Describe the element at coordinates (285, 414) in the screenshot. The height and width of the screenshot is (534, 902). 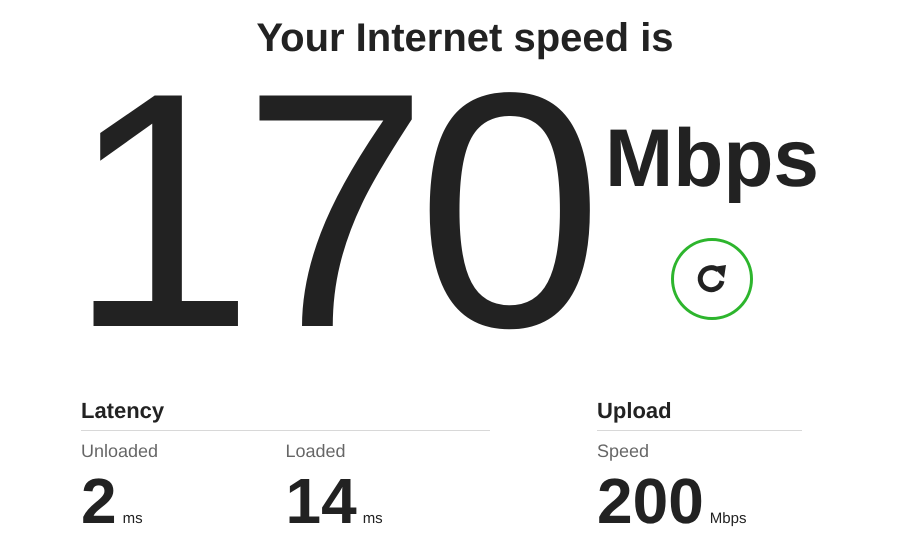
I see `section-heading: Latency` at that location.